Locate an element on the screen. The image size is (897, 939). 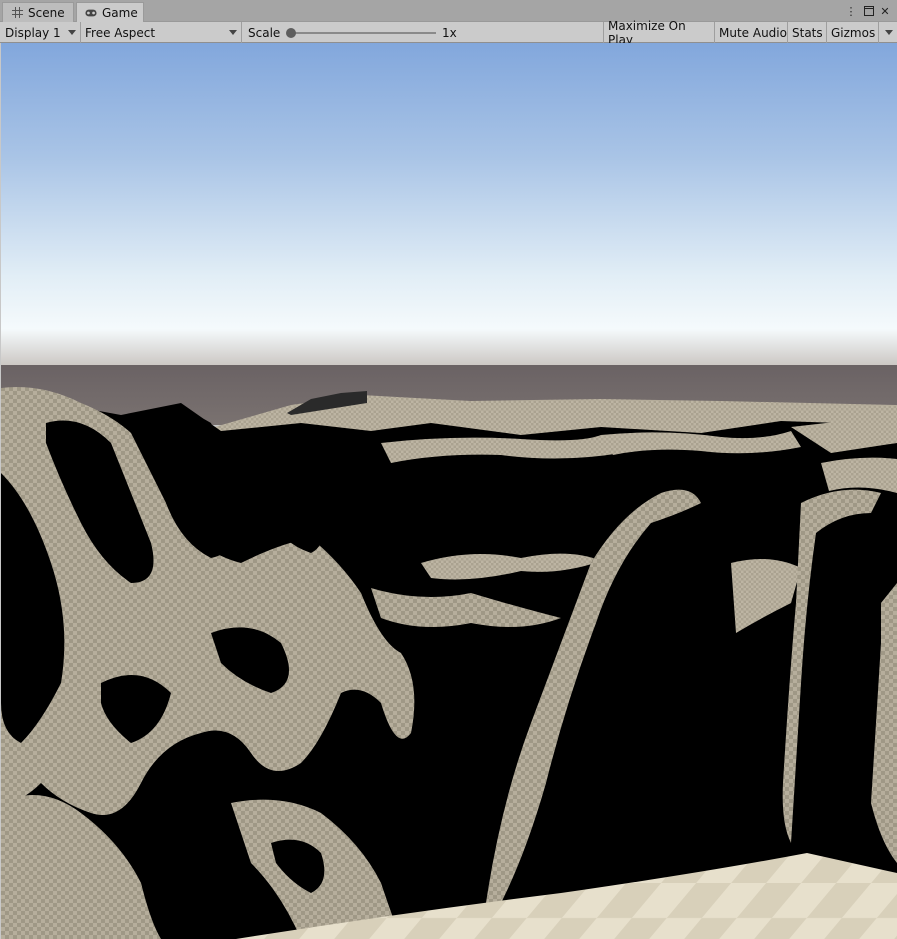
stats-toggle: Stats is located at coordinates (807, 32).